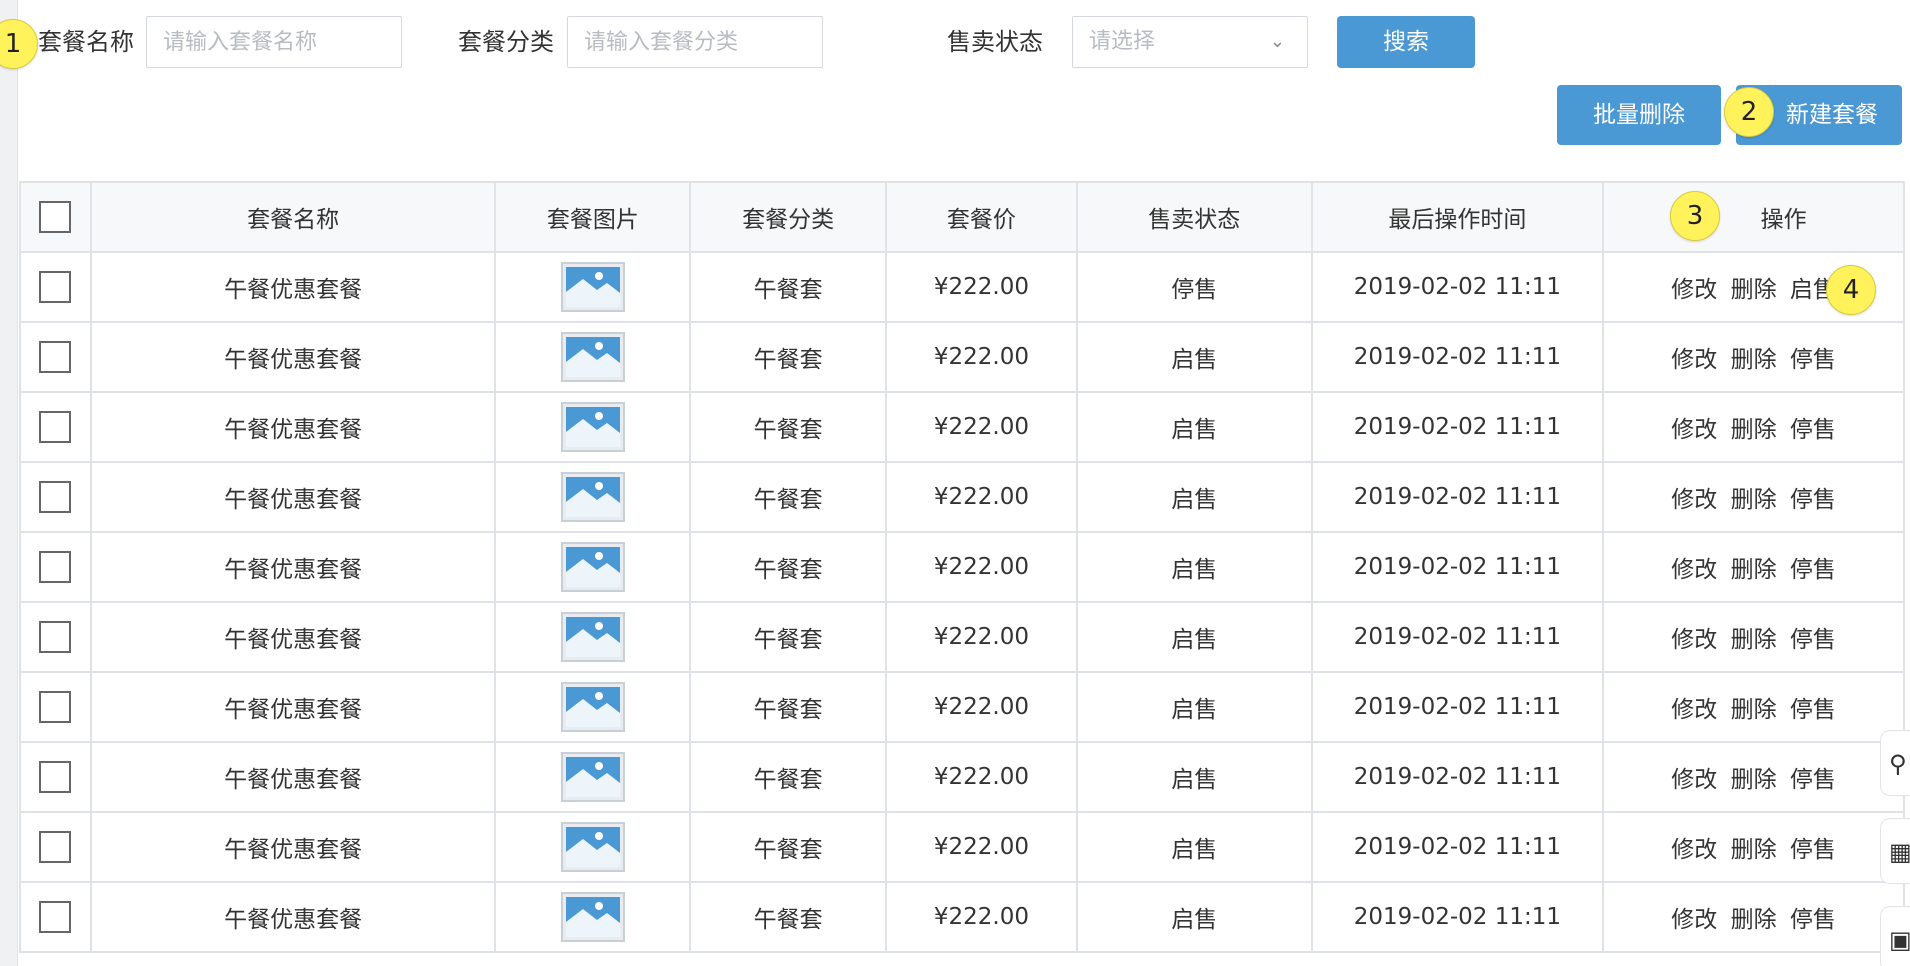 The height and width of the screenshot is (966, 1910). I want to click on sale-status-label: 售卖状态, so click(995, 42).